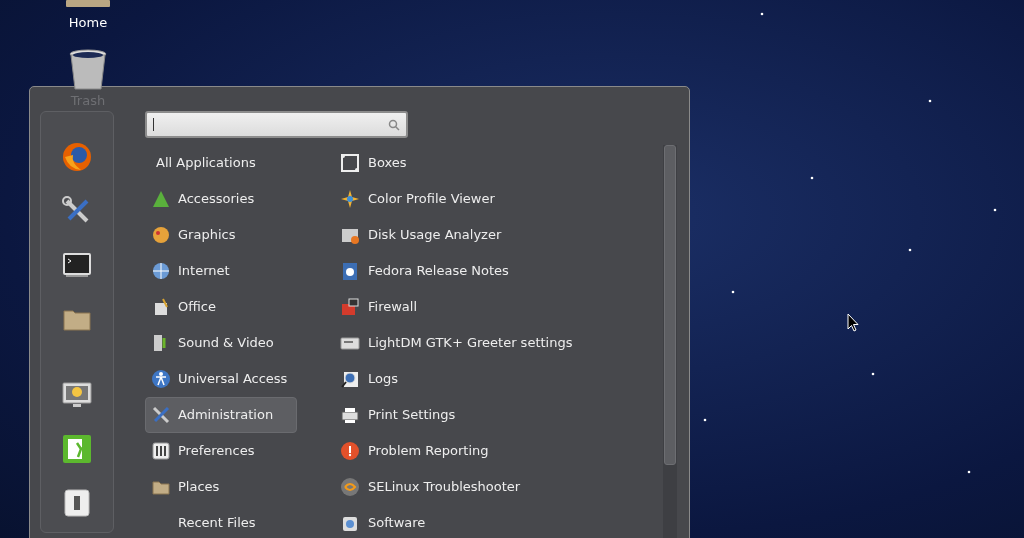 This screenshot has height=538, width=1024. I want to click on category-item: Graphics, so click(221, 235).